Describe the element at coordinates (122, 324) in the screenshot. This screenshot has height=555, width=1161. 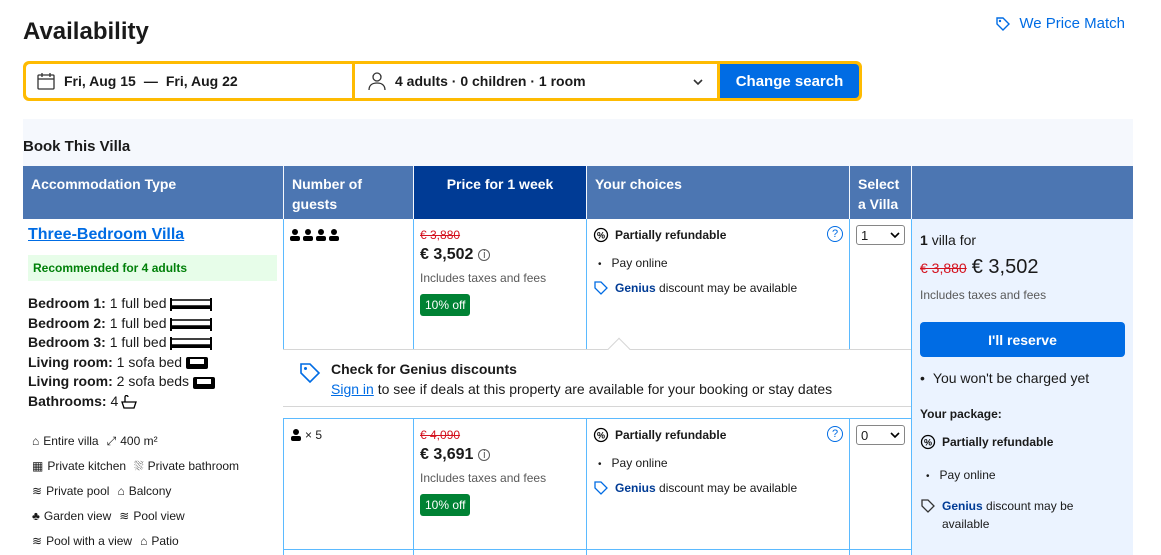
I see `bed-row: Bedroom 2: 1 full bed` at that location.